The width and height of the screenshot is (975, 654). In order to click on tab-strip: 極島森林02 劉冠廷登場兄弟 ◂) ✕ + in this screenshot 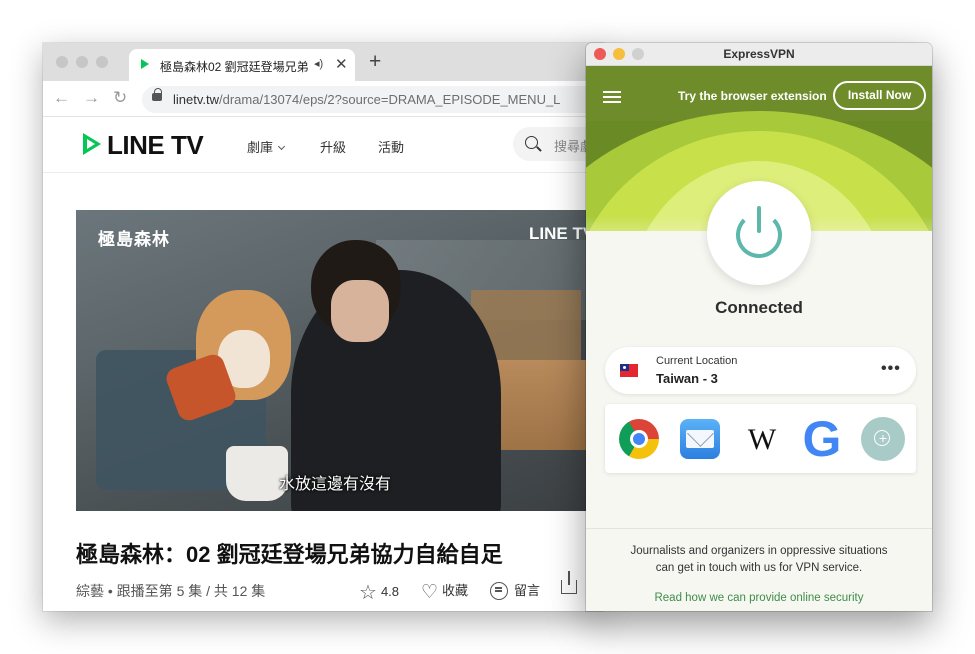, I will do `click(323, 62)`.